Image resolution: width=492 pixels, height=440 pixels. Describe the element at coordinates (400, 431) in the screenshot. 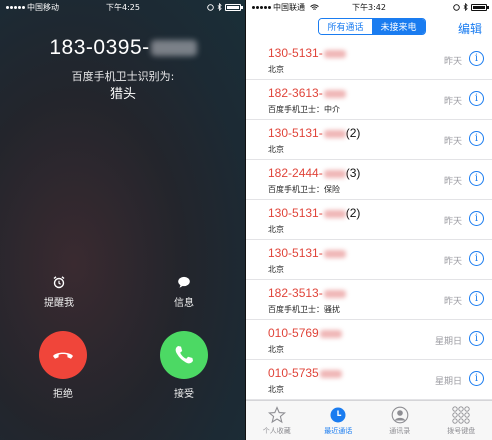

I see `tab-label: 通讯录` at that location.